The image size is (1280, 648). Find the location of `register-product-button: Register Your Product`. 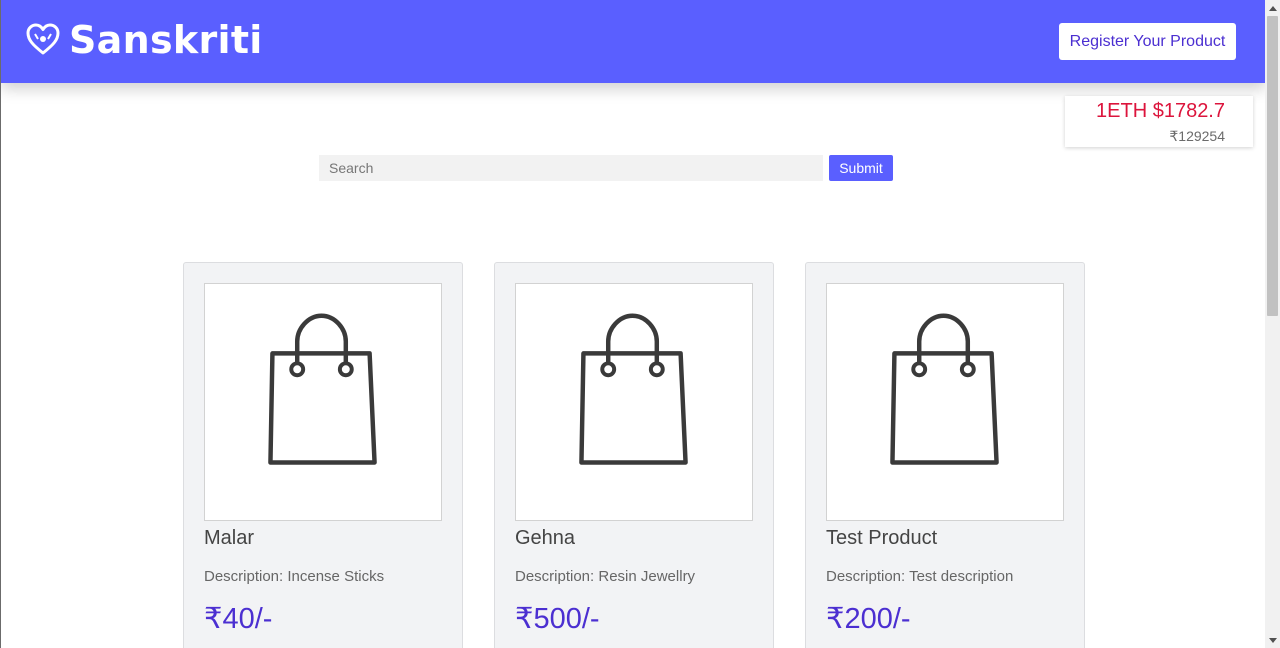

register-product-button: Register Your Product is located at coordinates (1147, 41).